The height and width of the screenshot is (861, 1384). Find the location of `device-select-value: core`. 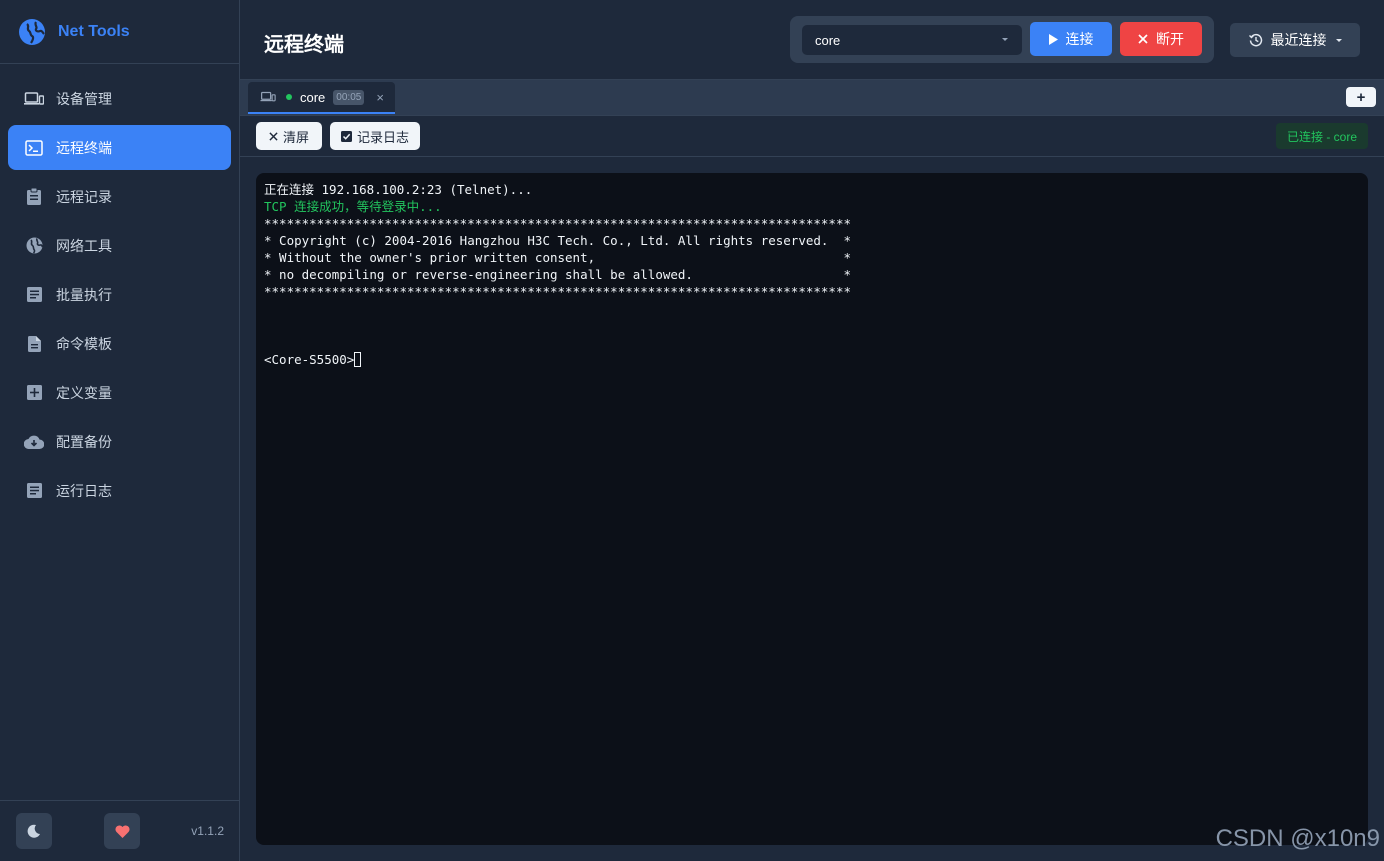

device-select-value: core is located at coordinates (828, 40).